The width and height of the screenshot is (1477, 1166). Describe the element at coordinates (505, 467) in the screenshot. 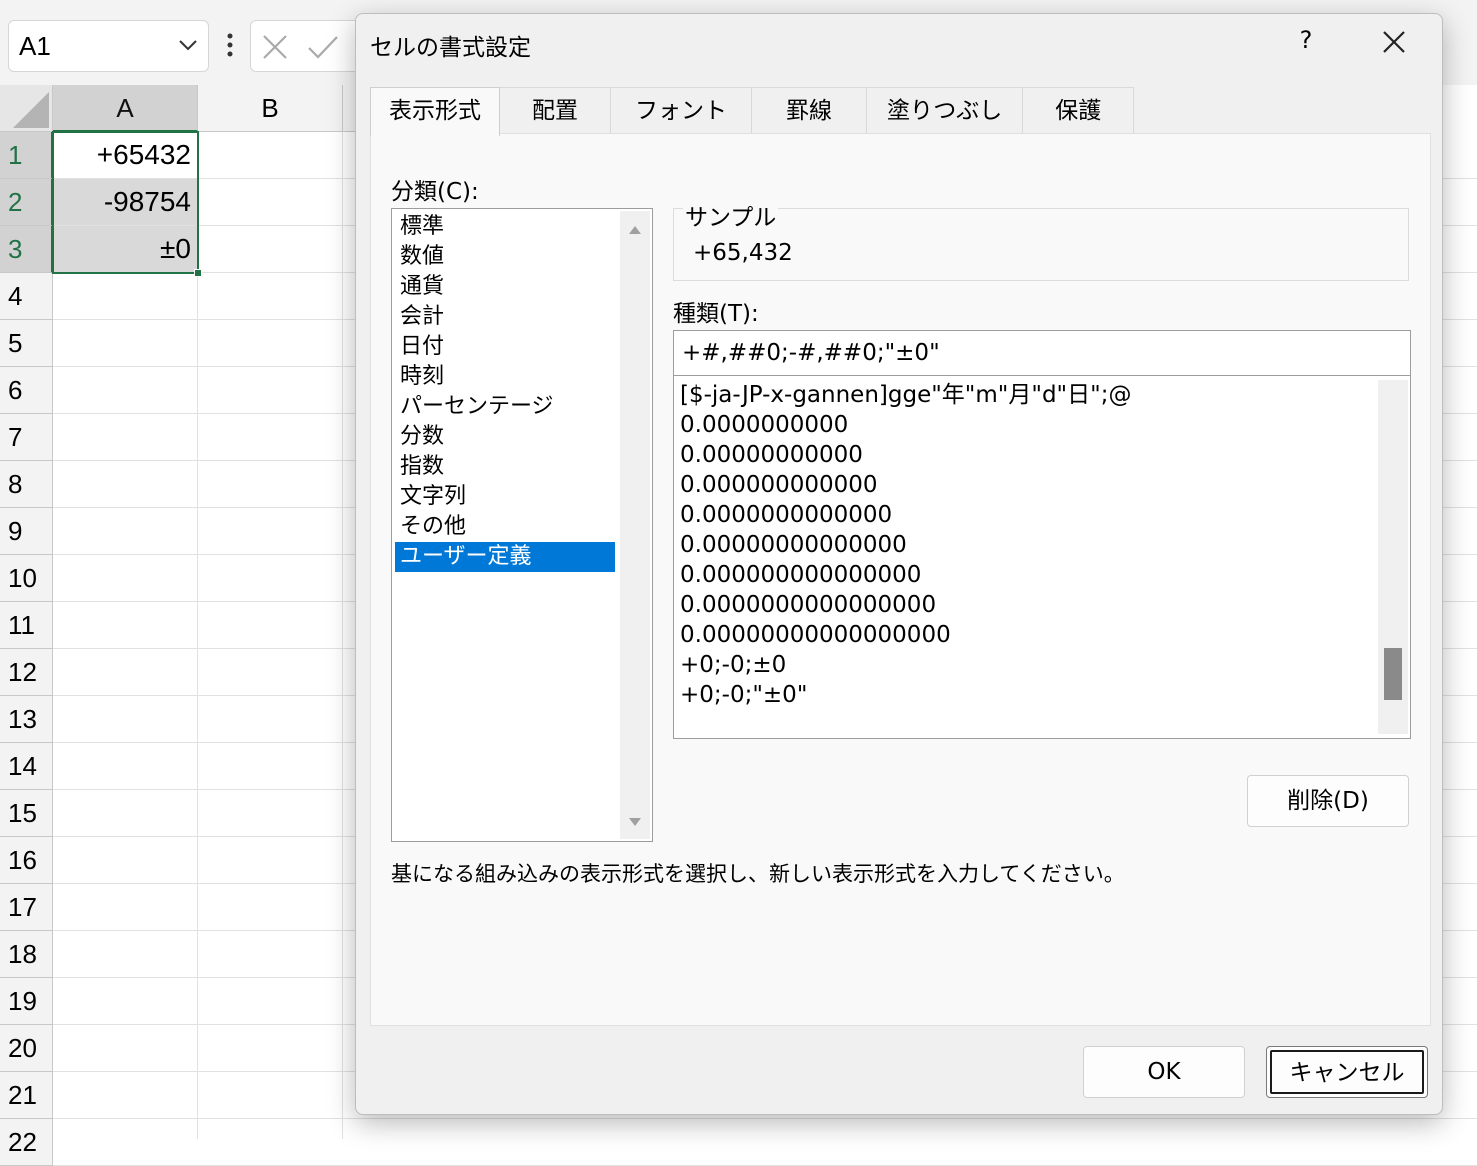

I see `category-item: 指数` at that location.